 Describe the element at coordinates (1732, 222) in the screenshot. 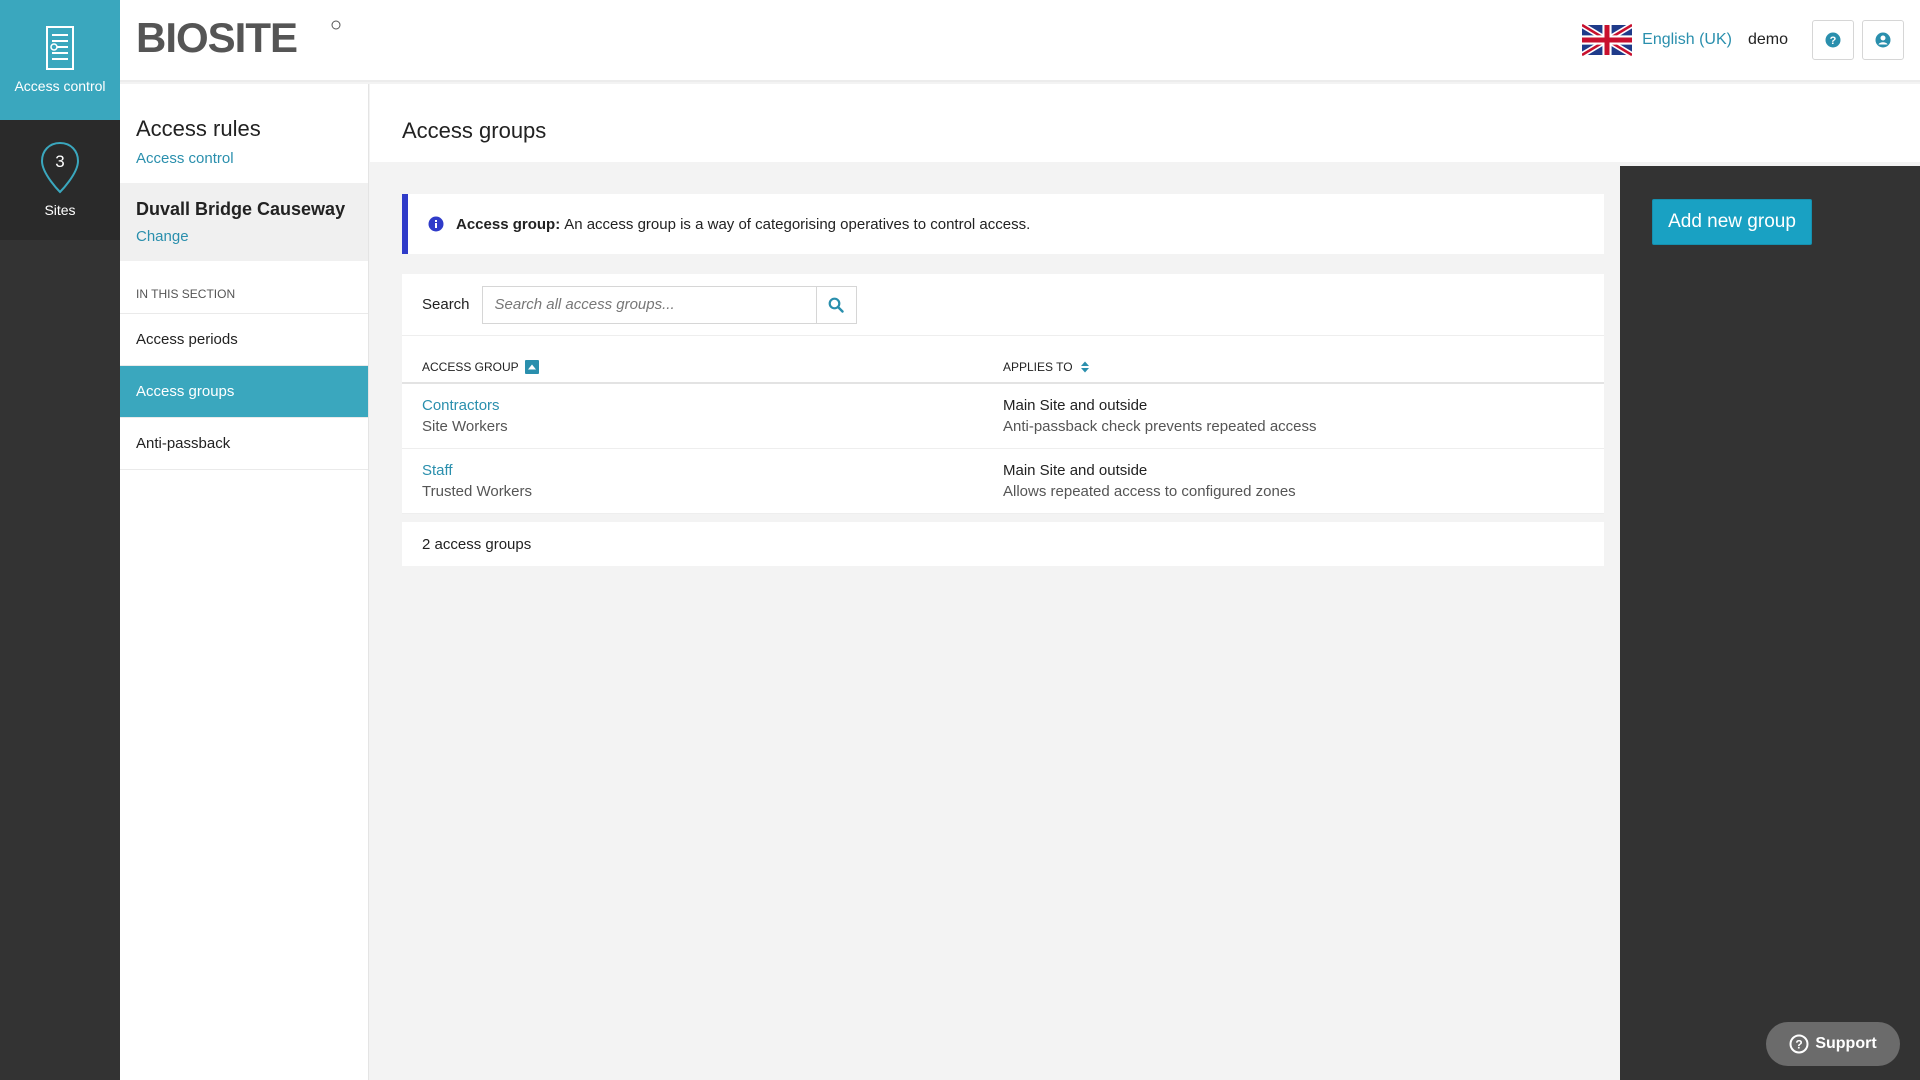

I see `add-new-group-button: Add new group` at that location.